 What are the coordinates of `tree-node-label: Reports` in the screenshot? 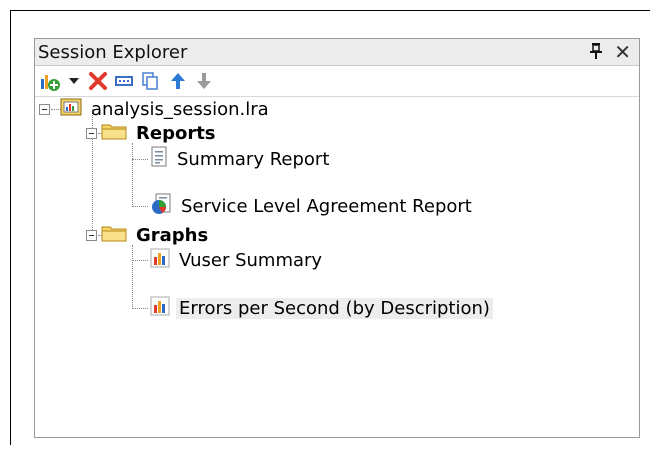 It's located at (176, 133).